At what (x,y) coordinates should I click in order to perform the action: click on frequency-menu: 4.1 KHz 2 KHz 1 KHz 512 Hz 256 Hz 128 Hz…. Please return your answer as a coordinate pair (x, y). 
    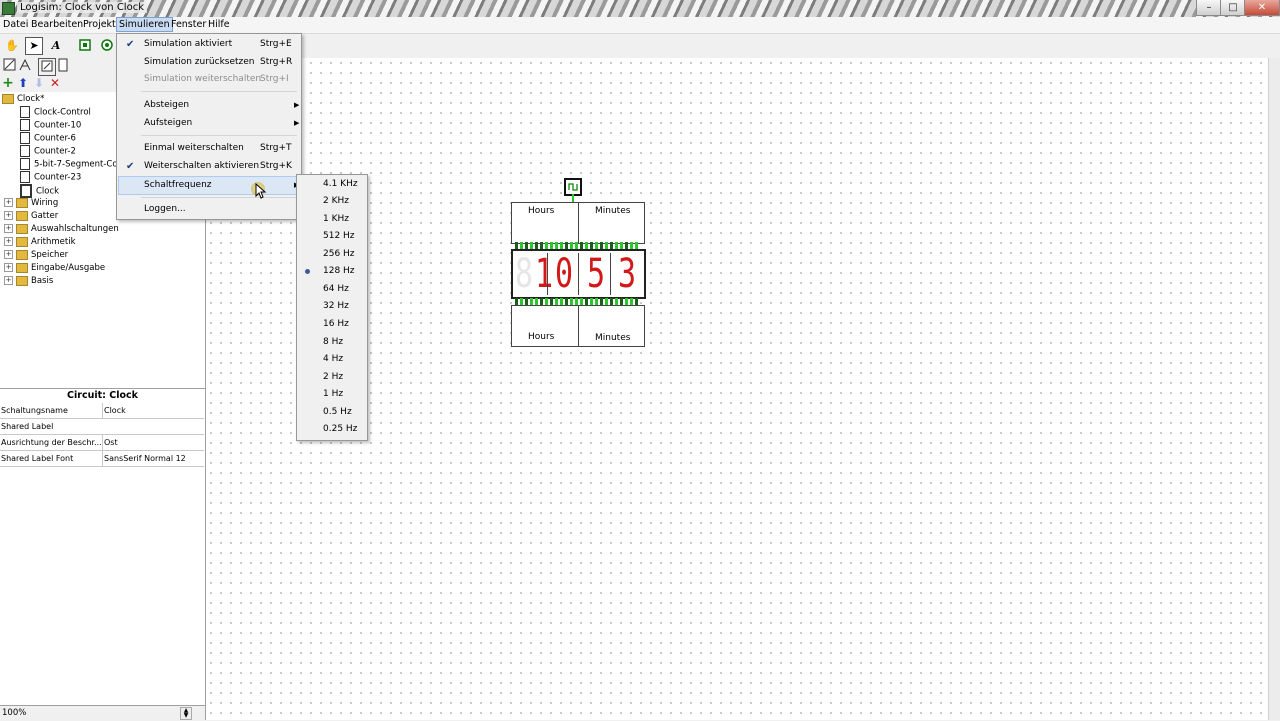
    Looking at the image, I should click on (332, 307).